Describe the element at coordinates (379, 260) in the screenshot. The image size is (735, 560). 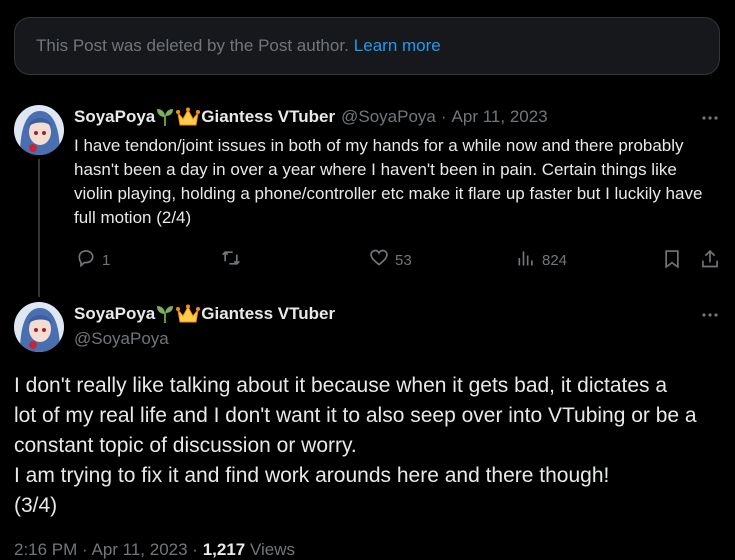
I see `like-icon` at that location.